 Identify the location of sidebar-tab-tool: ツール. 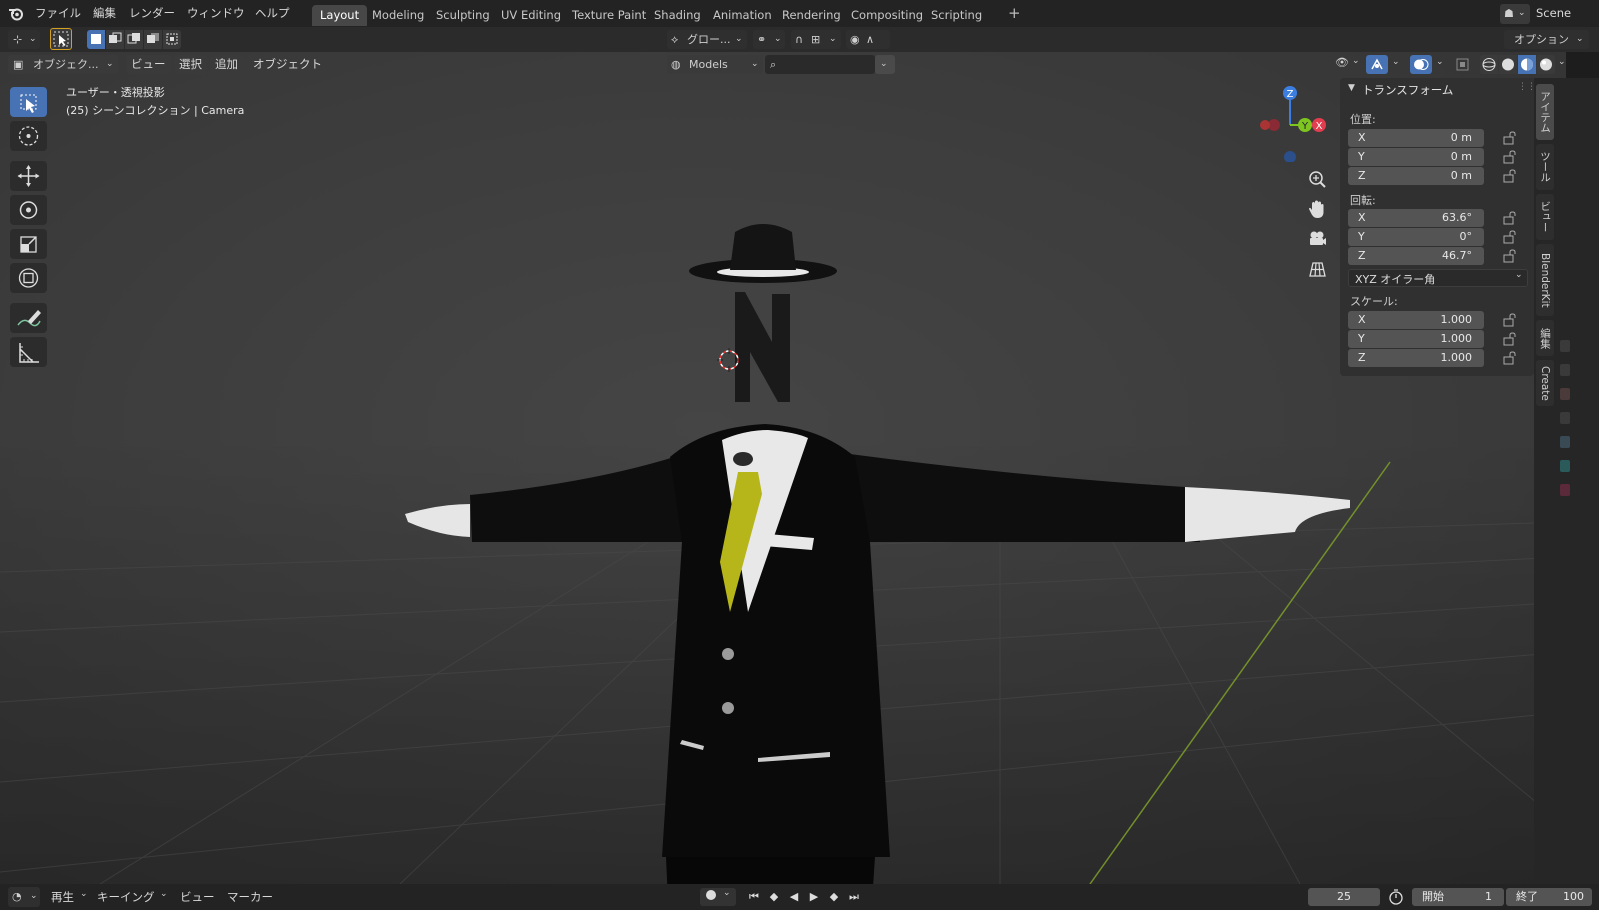
(1545, 167).